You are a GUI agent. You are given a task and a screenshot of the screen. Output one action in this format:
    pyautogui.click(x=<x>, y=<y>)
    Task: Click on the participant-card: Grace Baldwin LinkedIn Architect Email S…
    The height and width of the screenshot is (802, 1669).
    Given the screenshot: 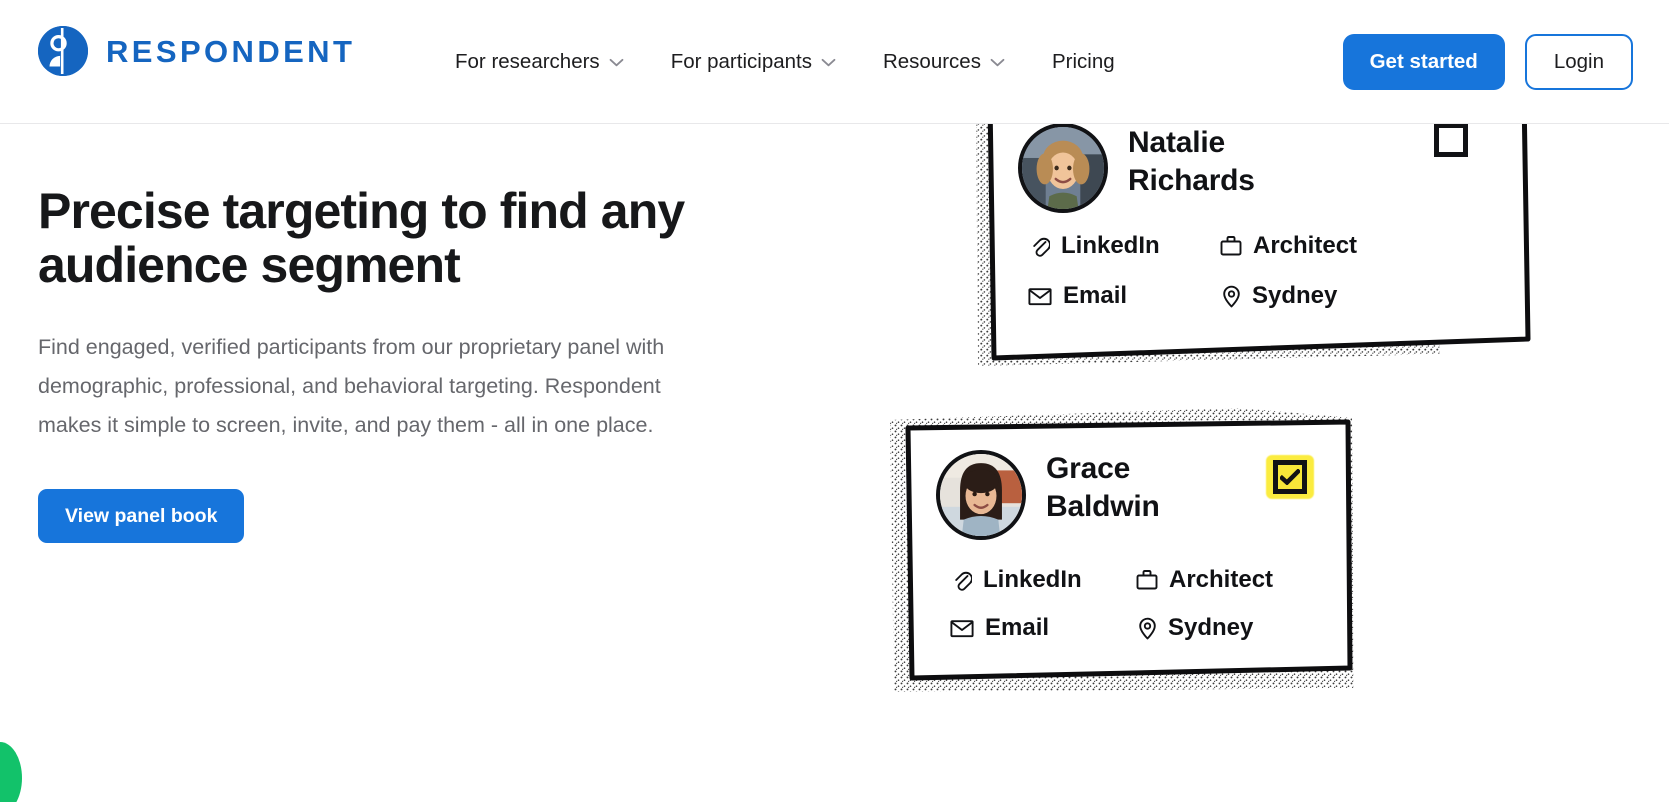 What is the action you would take?
    pyautogui.click(x=1178, y=556)
    